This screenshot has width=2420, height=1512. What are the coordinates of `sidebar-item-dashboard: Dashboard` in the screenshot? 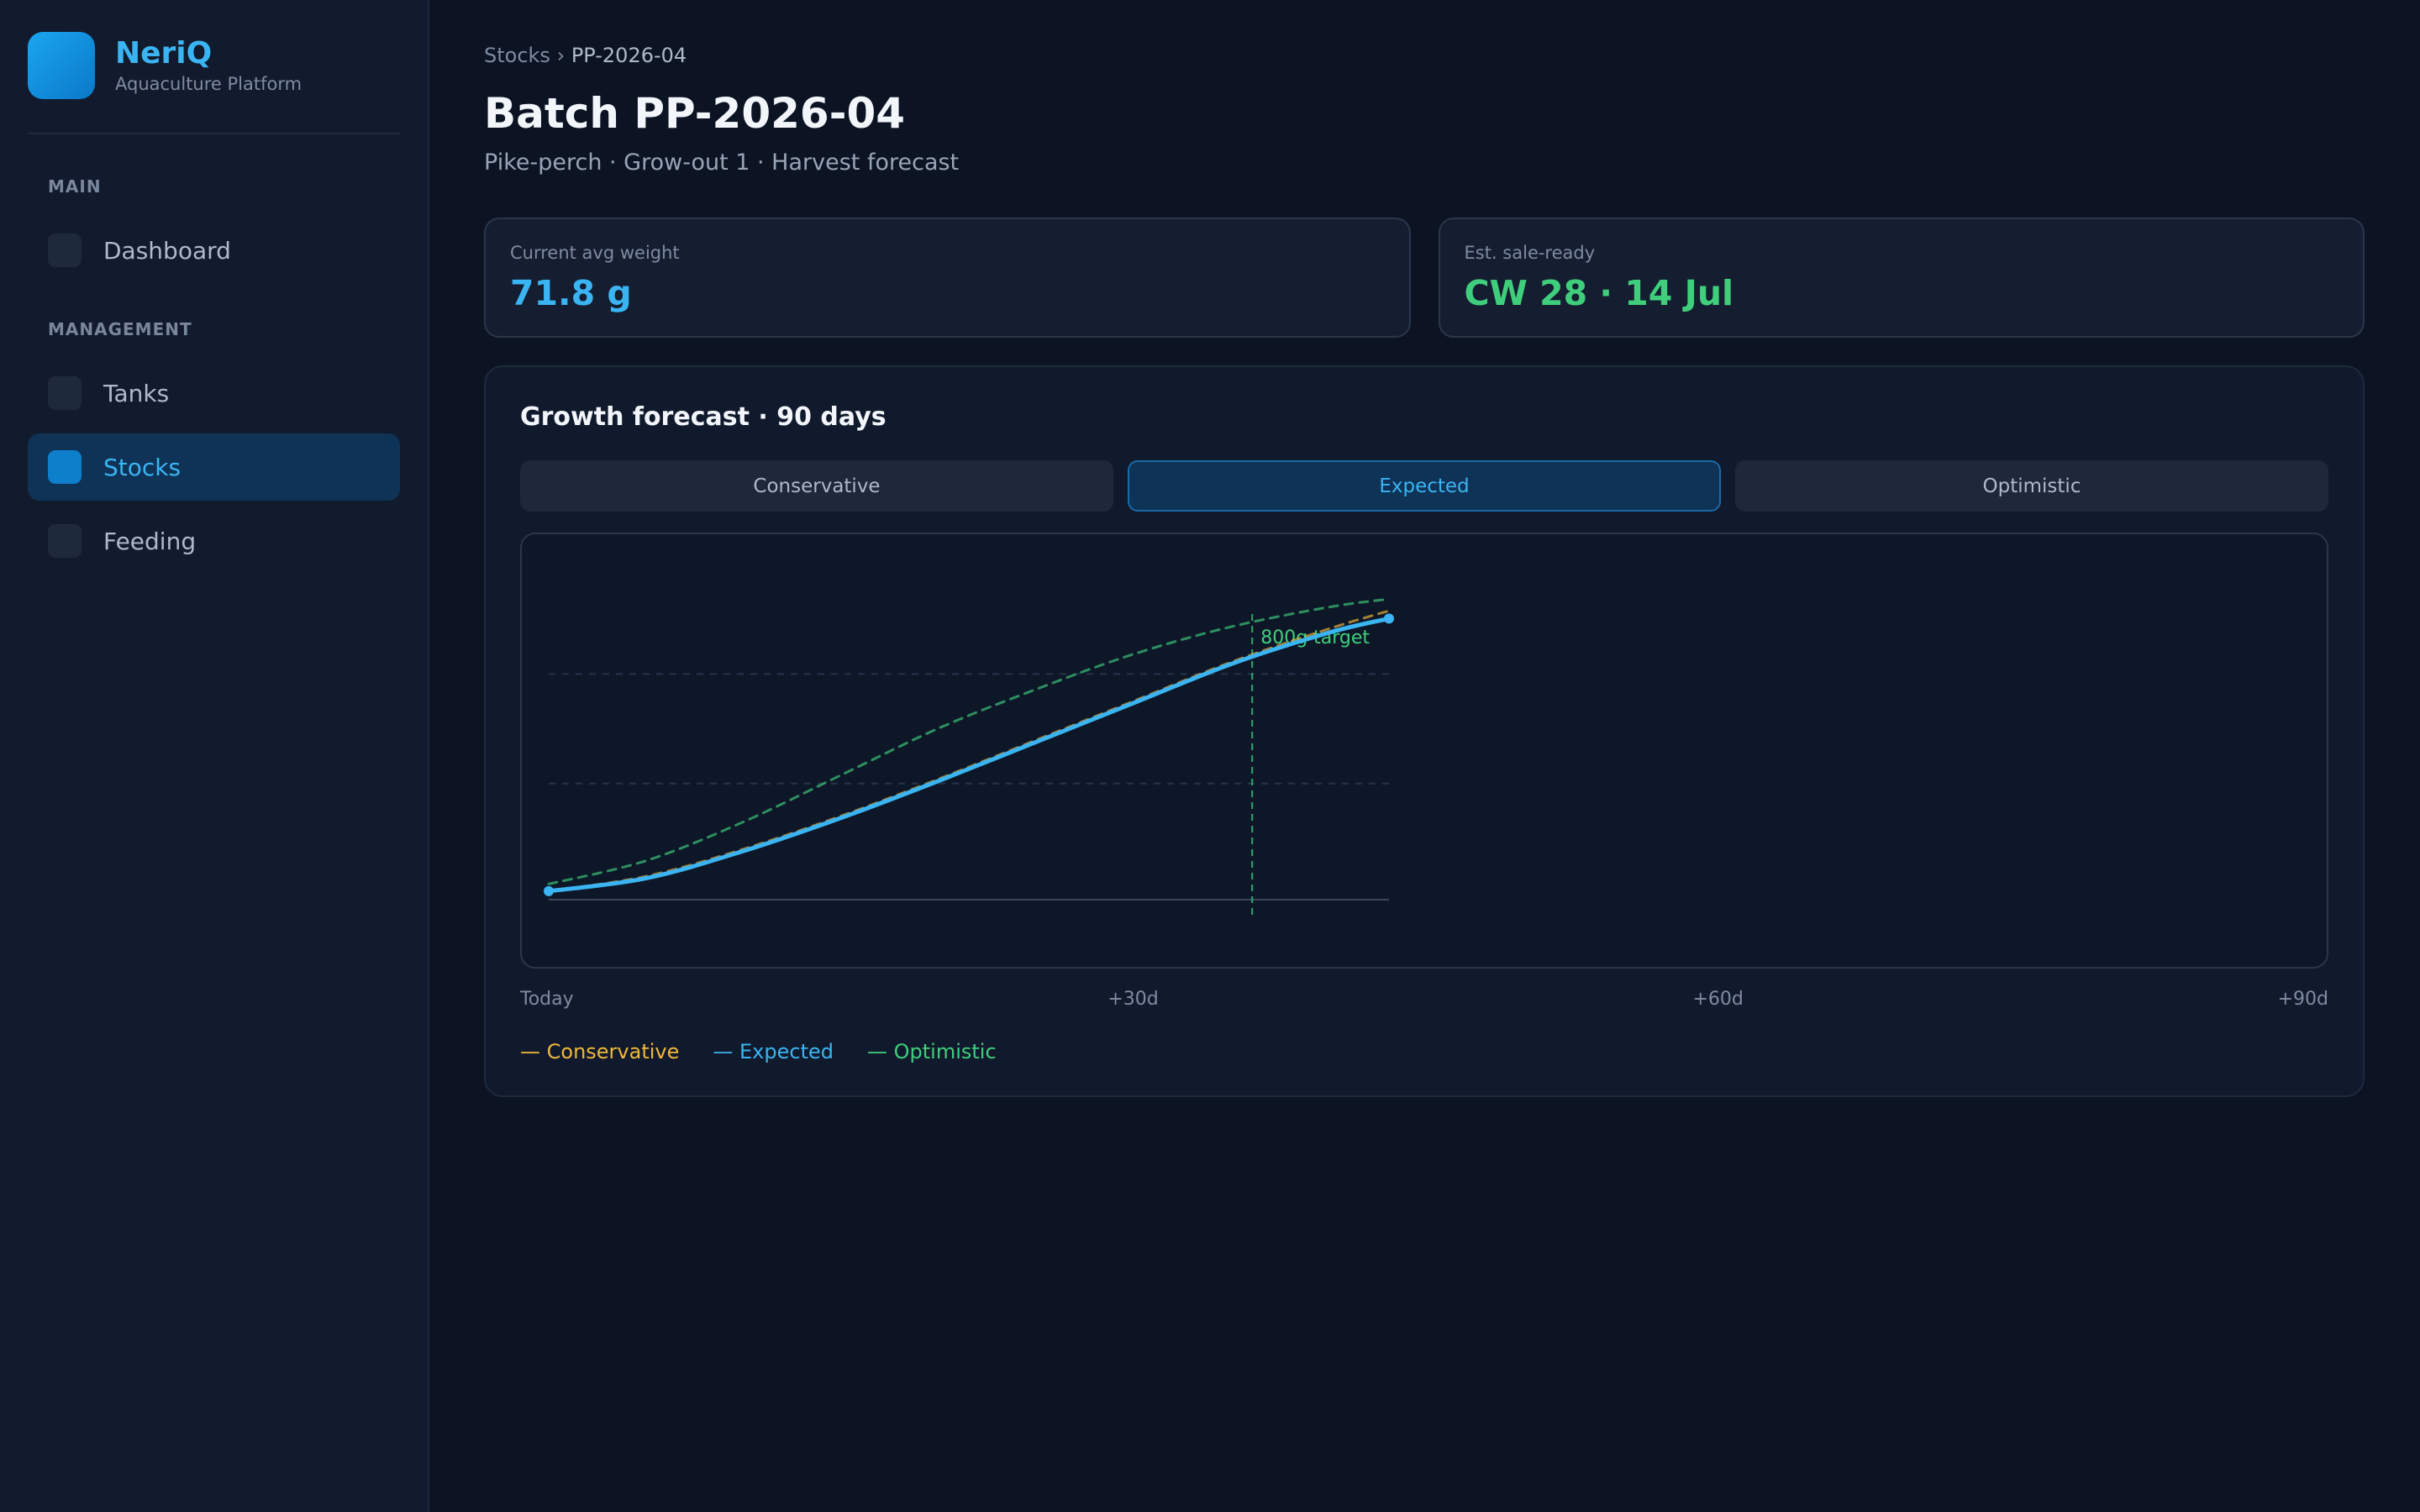 It's located at (214, 250).